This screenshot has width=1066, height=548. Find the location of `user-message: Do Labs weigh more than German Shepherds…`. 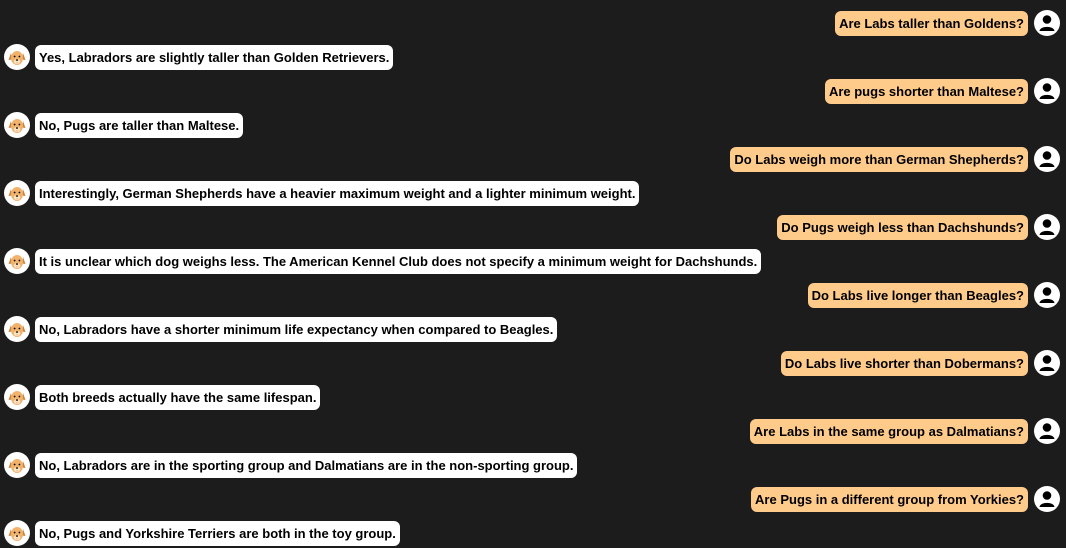

user-message: Do Labs weigh more than German Shepherds… is located at coordinates (879, 159).